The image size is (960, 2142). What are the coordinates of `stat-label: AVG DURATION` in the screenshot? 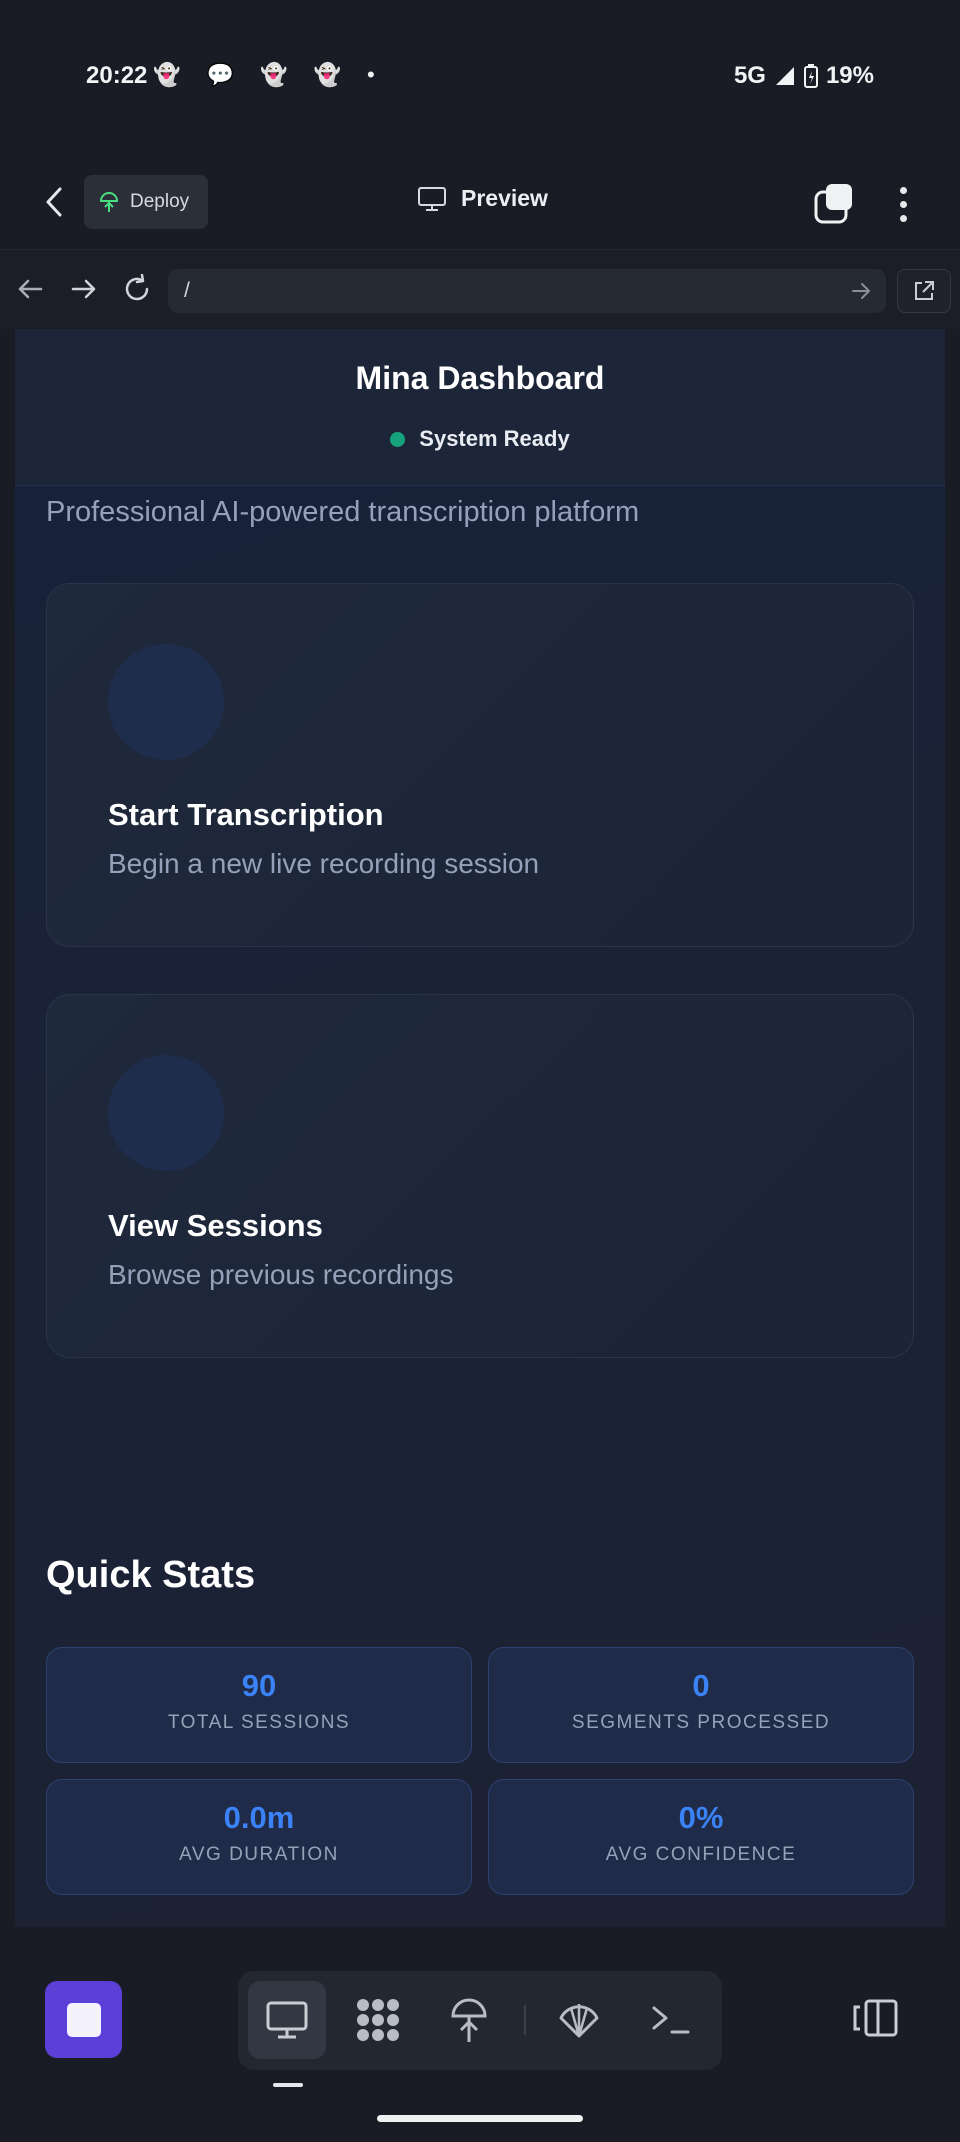 It's located at (259, 1854).